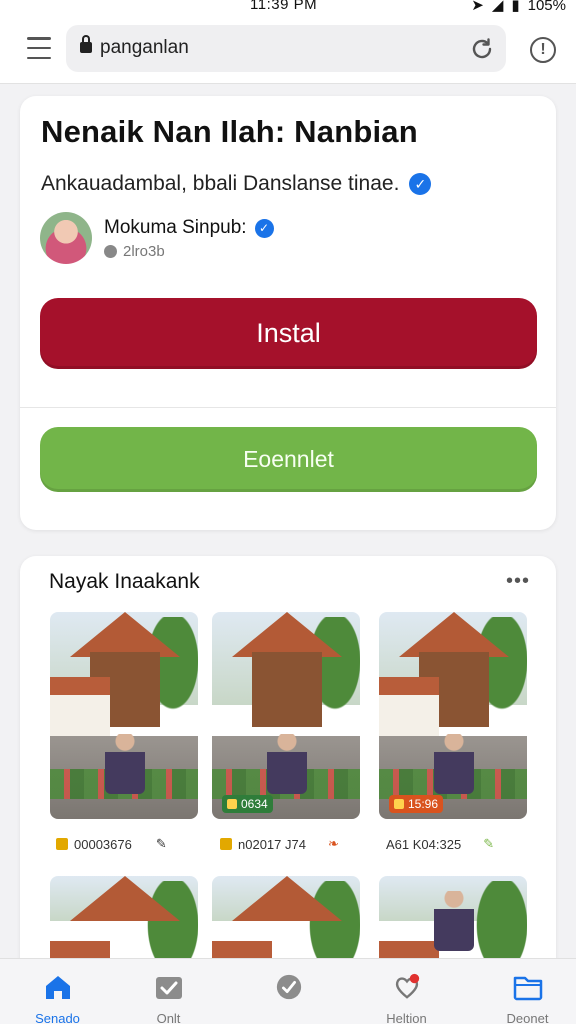 This screenshot has width=576, height=1024. I want to click on photo-badge: 0634, so click(247, 804).